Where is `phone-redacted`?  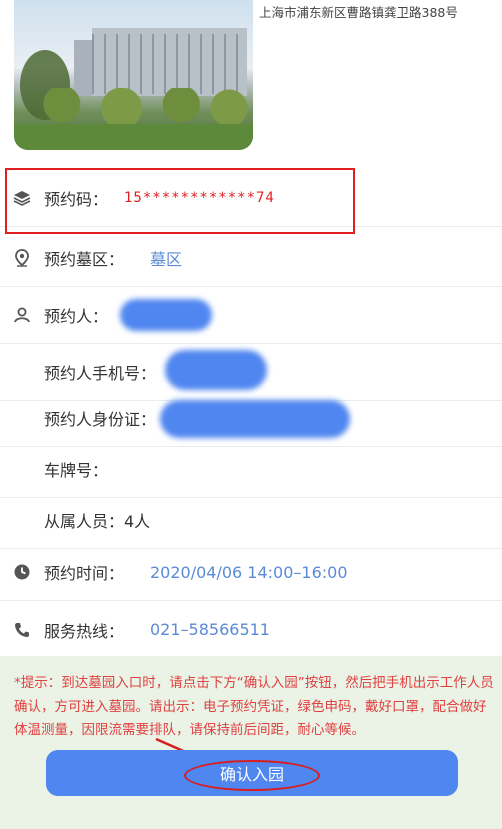 phone-redacted is located at coordinates (216, 370).